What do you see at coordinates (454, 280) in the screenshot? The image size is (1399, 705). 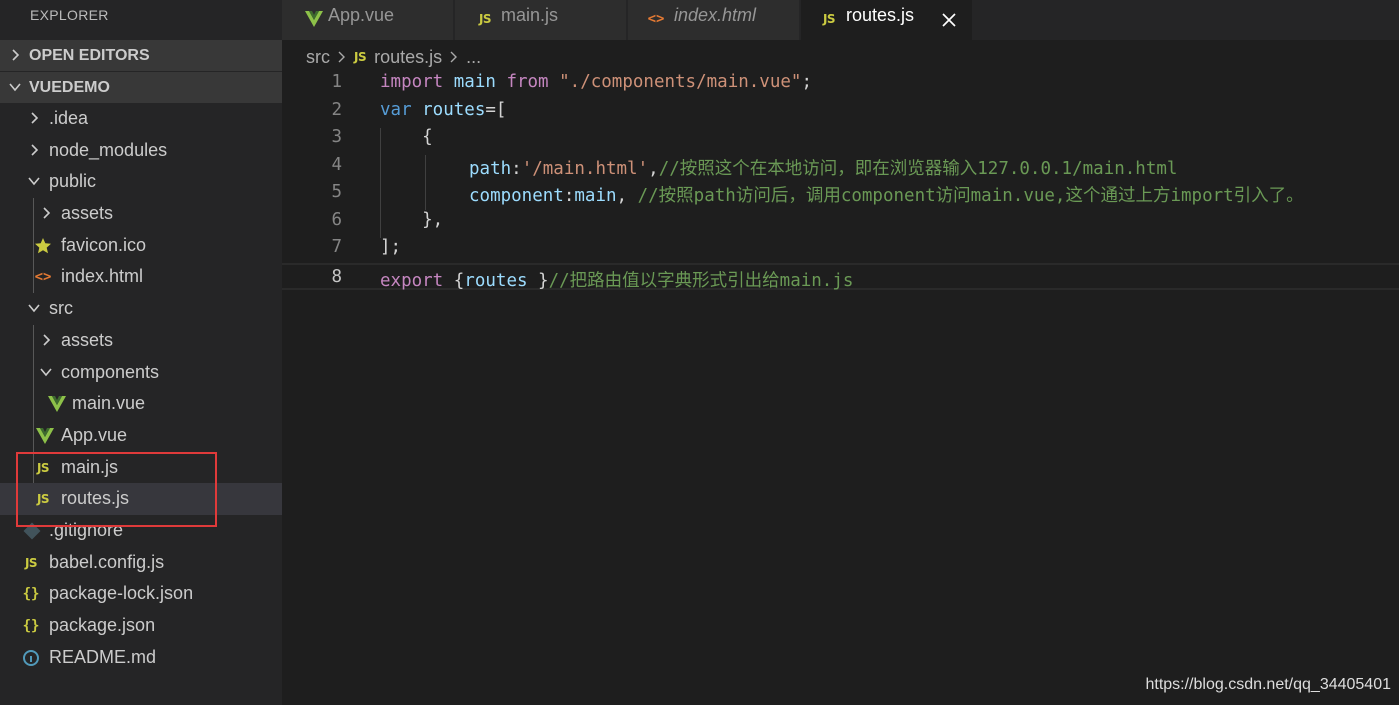 I see `token-punctuation: {` at bounding box center [454, 280].